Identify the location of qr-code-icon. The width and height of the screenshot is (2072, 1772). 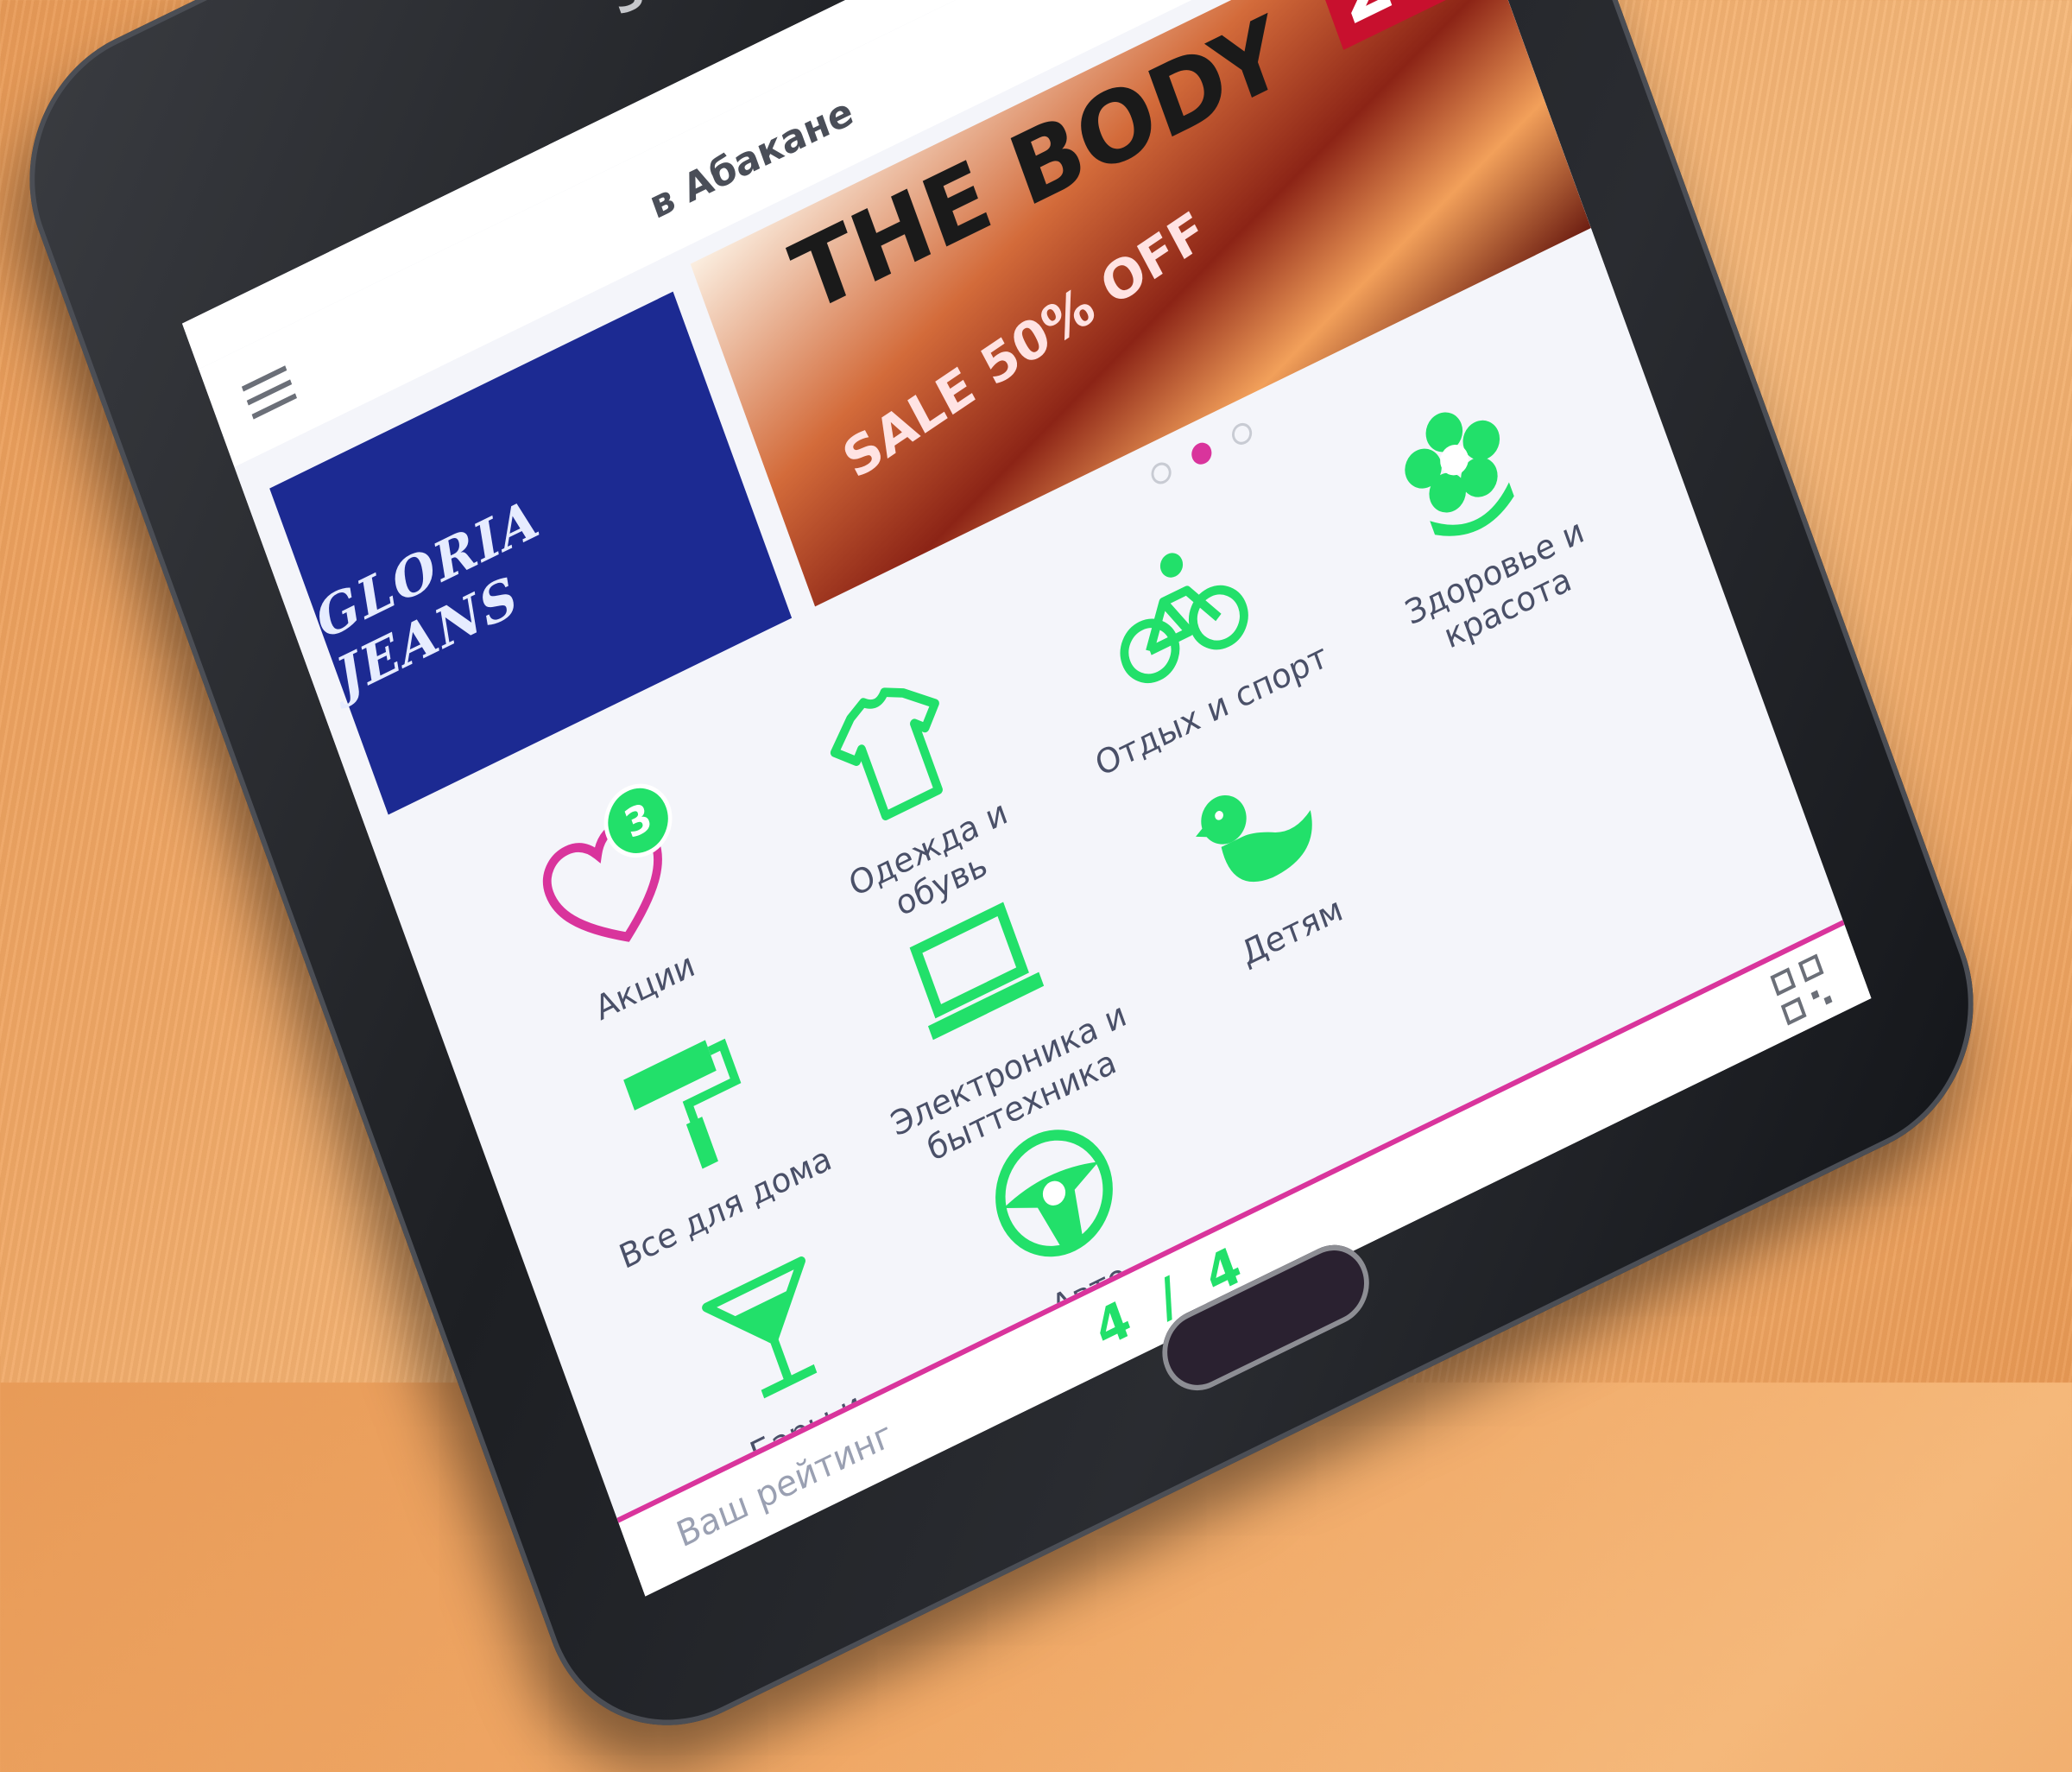
(1802, 990).